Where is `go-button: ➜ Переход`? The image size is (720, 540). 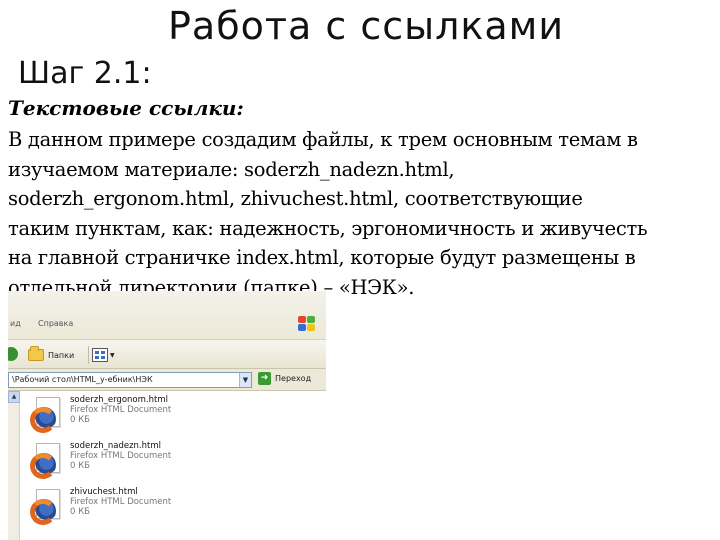
go-button: ➜ Переход is located at coordinates (284, 378).